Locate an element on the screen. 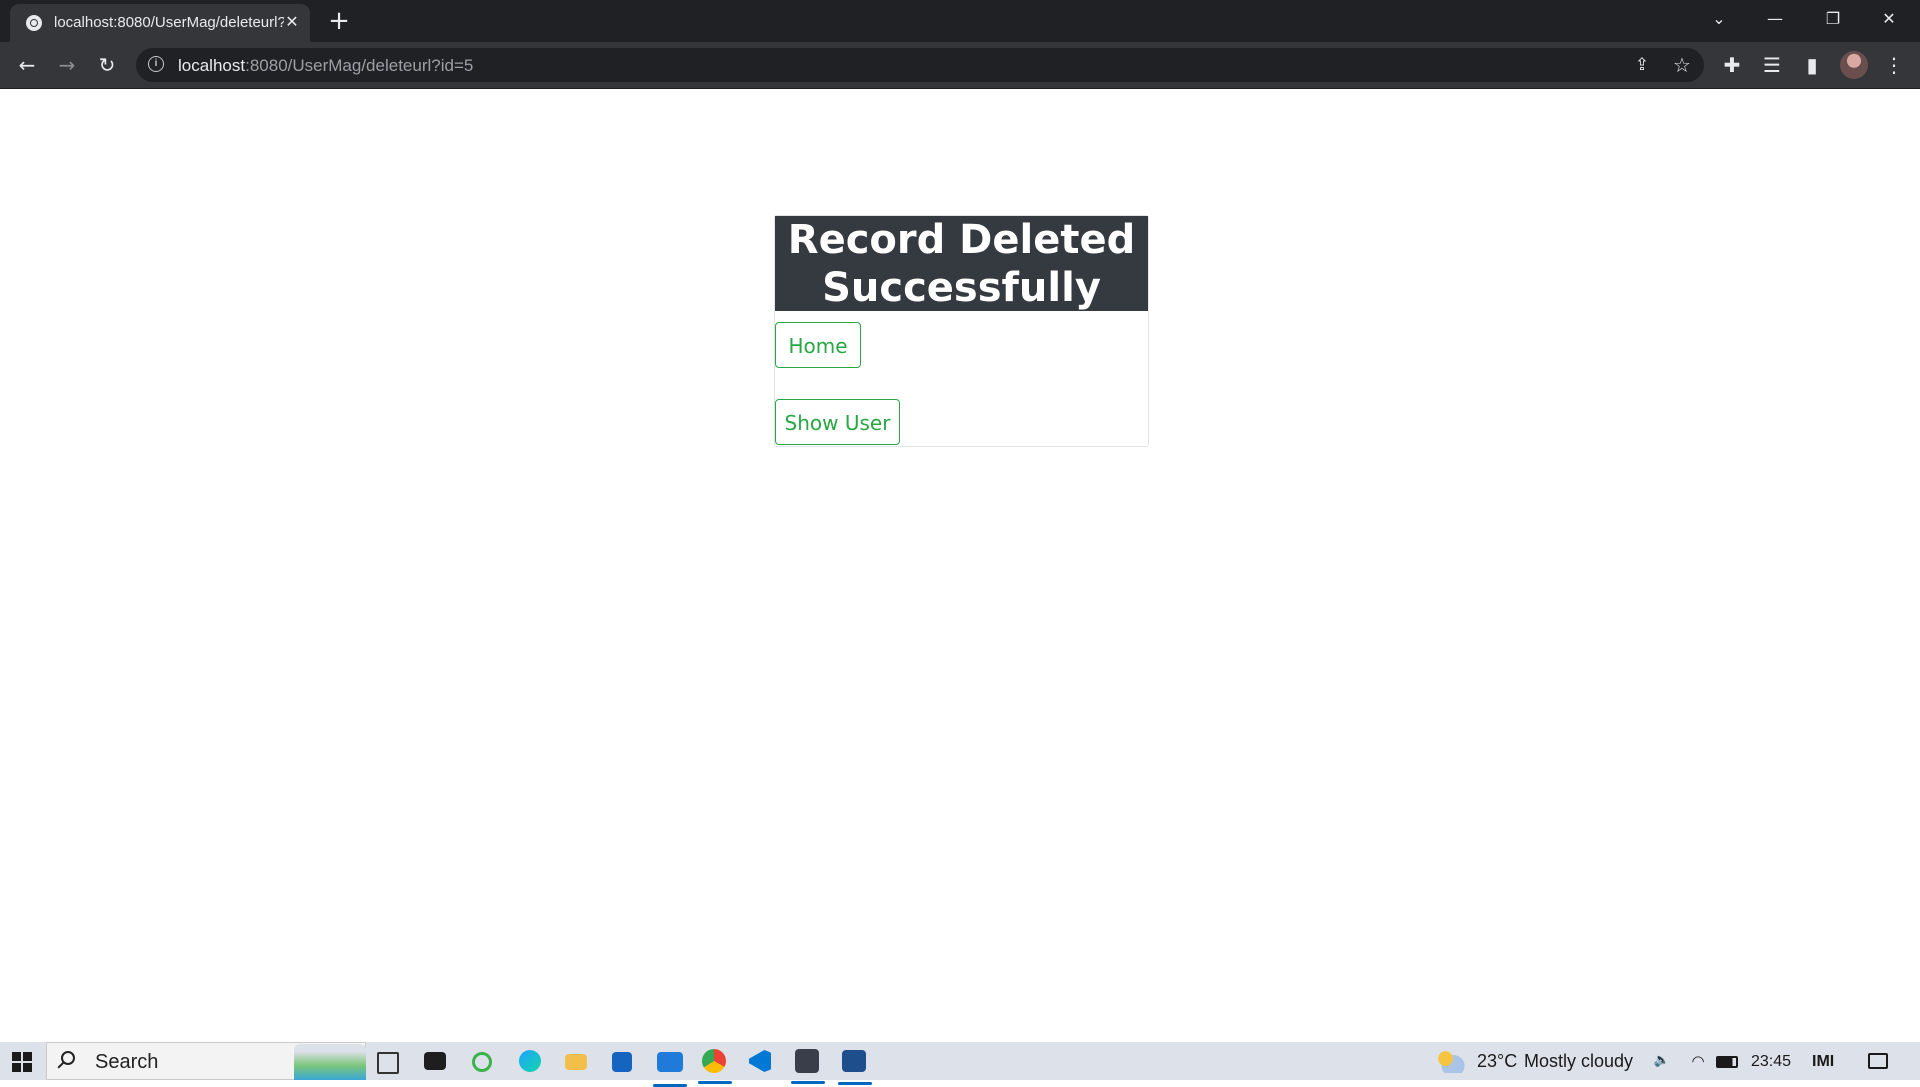 The image size is (1920, 1087). bookmark-star-icon: ☆ is located at coordinates (1682, 65).